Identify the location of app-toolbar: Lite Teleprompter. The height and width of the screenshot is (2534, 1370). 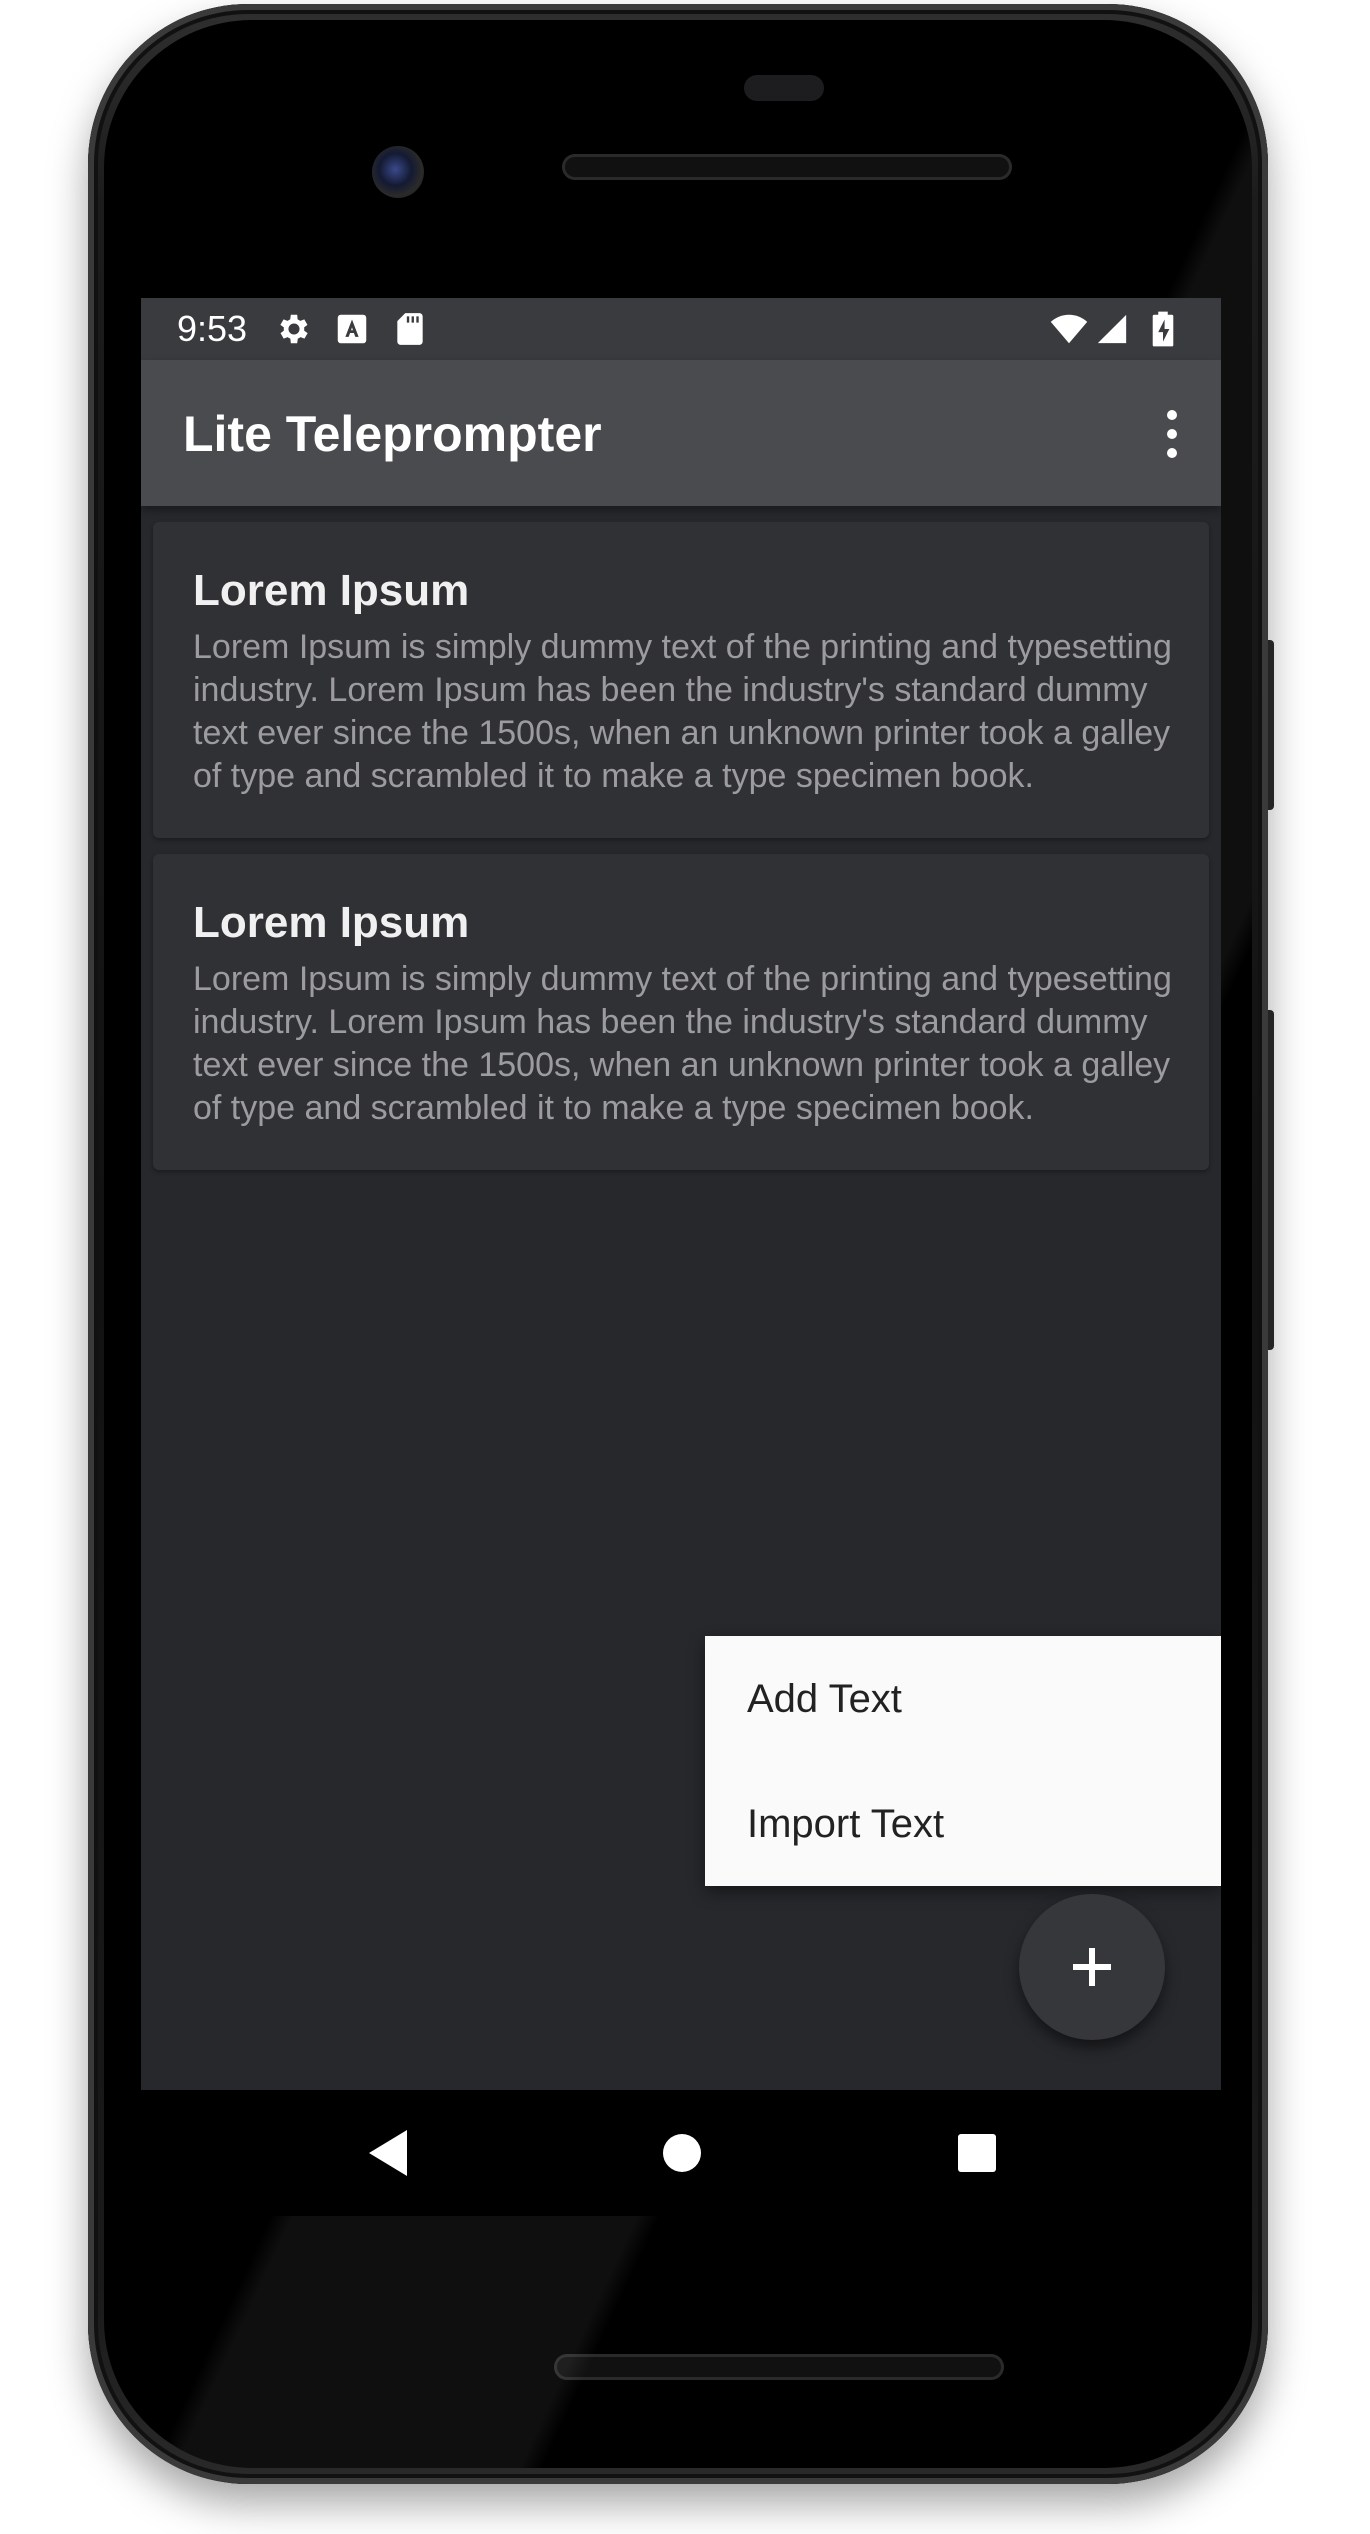
(681, 433).